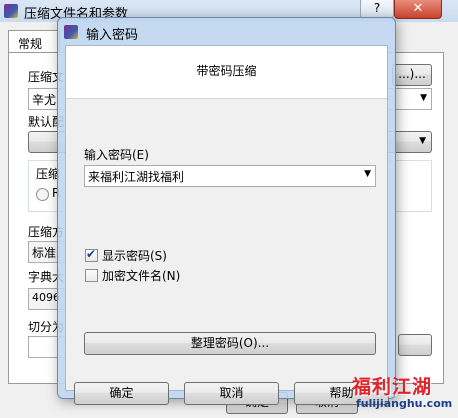  I want to click on password-label: 输入密码(E), so click(116, 155).